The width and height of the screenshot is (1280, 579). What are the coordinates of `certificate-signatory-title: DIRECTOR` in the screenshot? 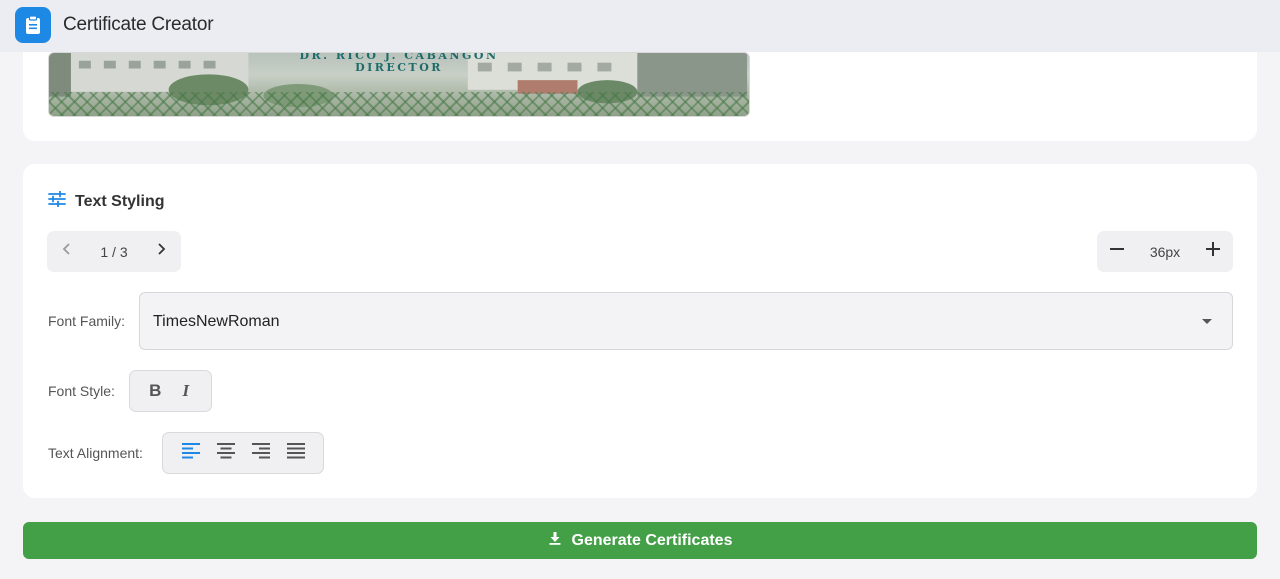 It's located at (399, 67).